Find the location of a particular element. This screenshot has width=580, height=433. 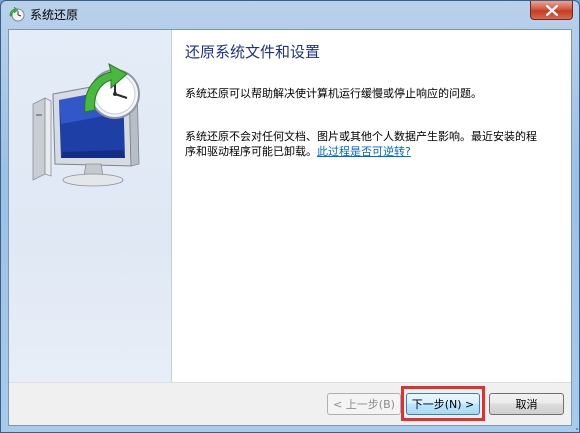

cancel-button: 取消 is located at coordinates (526, 404).